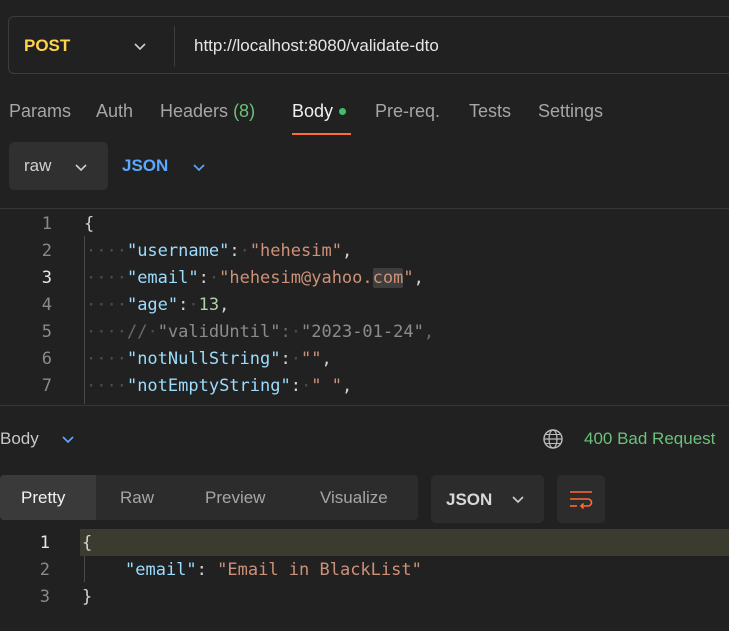  Describe the element at coordinates (313, 111) in the screenshot. I see `tab-body-label: Body` at that location.